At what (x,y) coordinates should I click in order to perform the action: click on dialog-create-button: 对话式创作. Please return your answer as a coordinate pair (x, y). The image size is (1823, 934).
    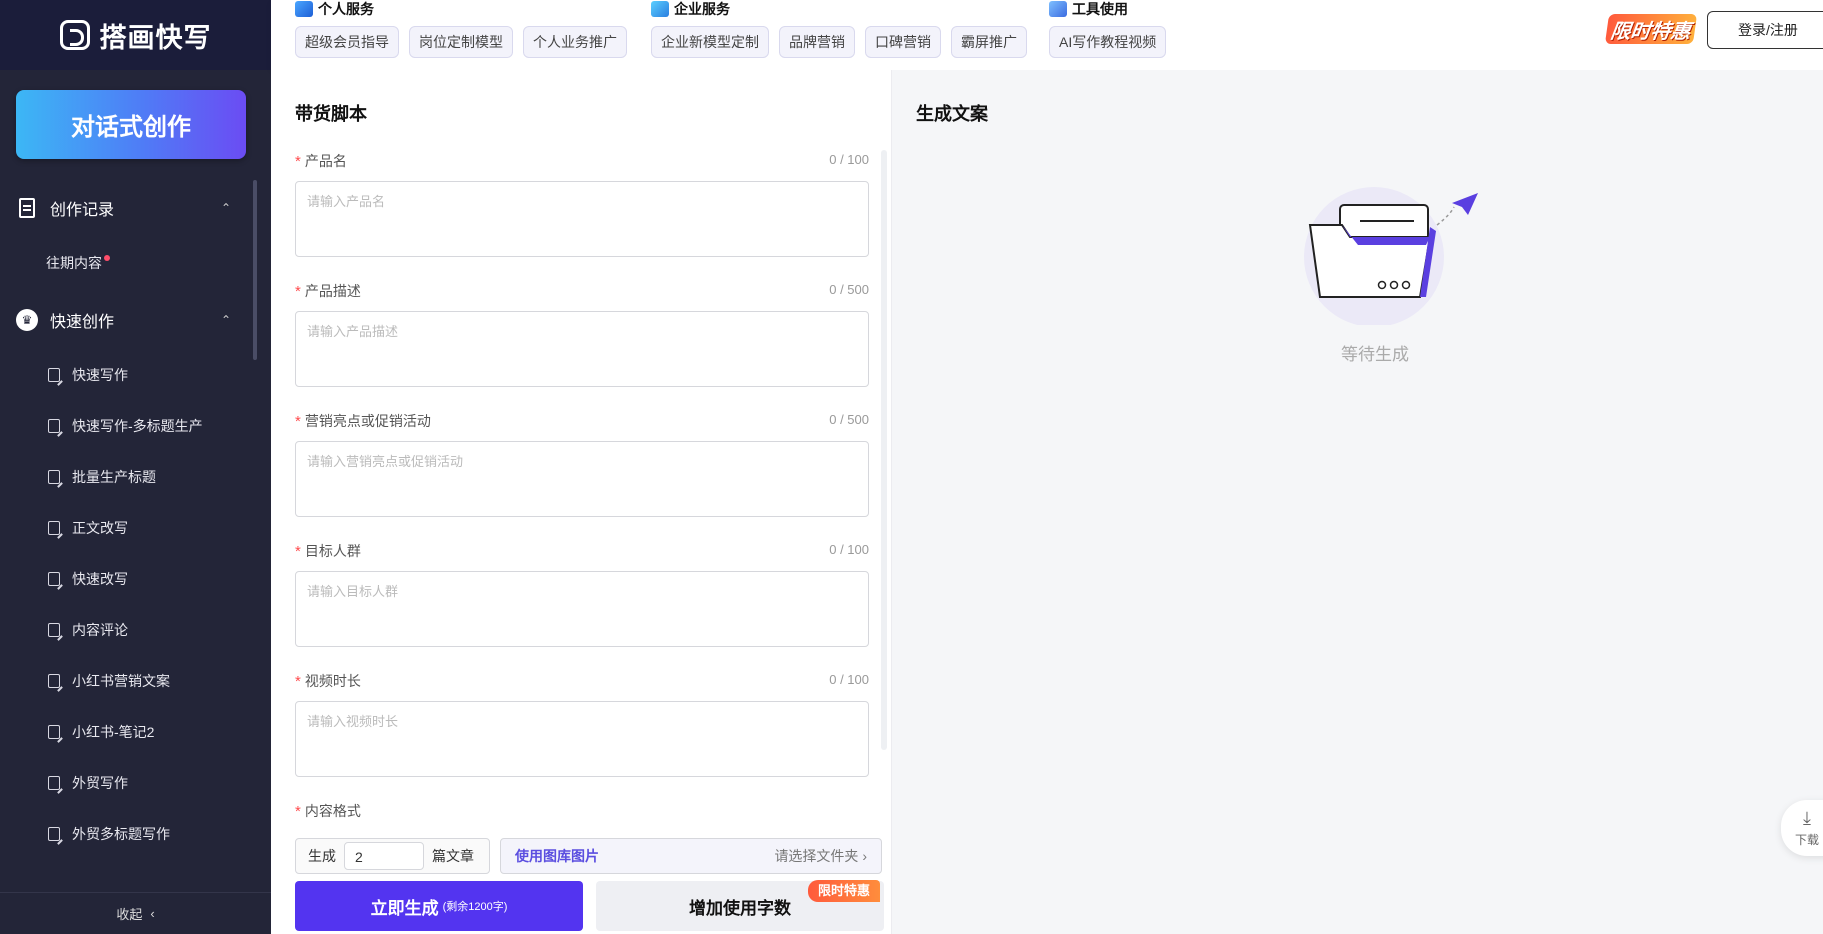
    Looking at the image, I should click on (131, 124).